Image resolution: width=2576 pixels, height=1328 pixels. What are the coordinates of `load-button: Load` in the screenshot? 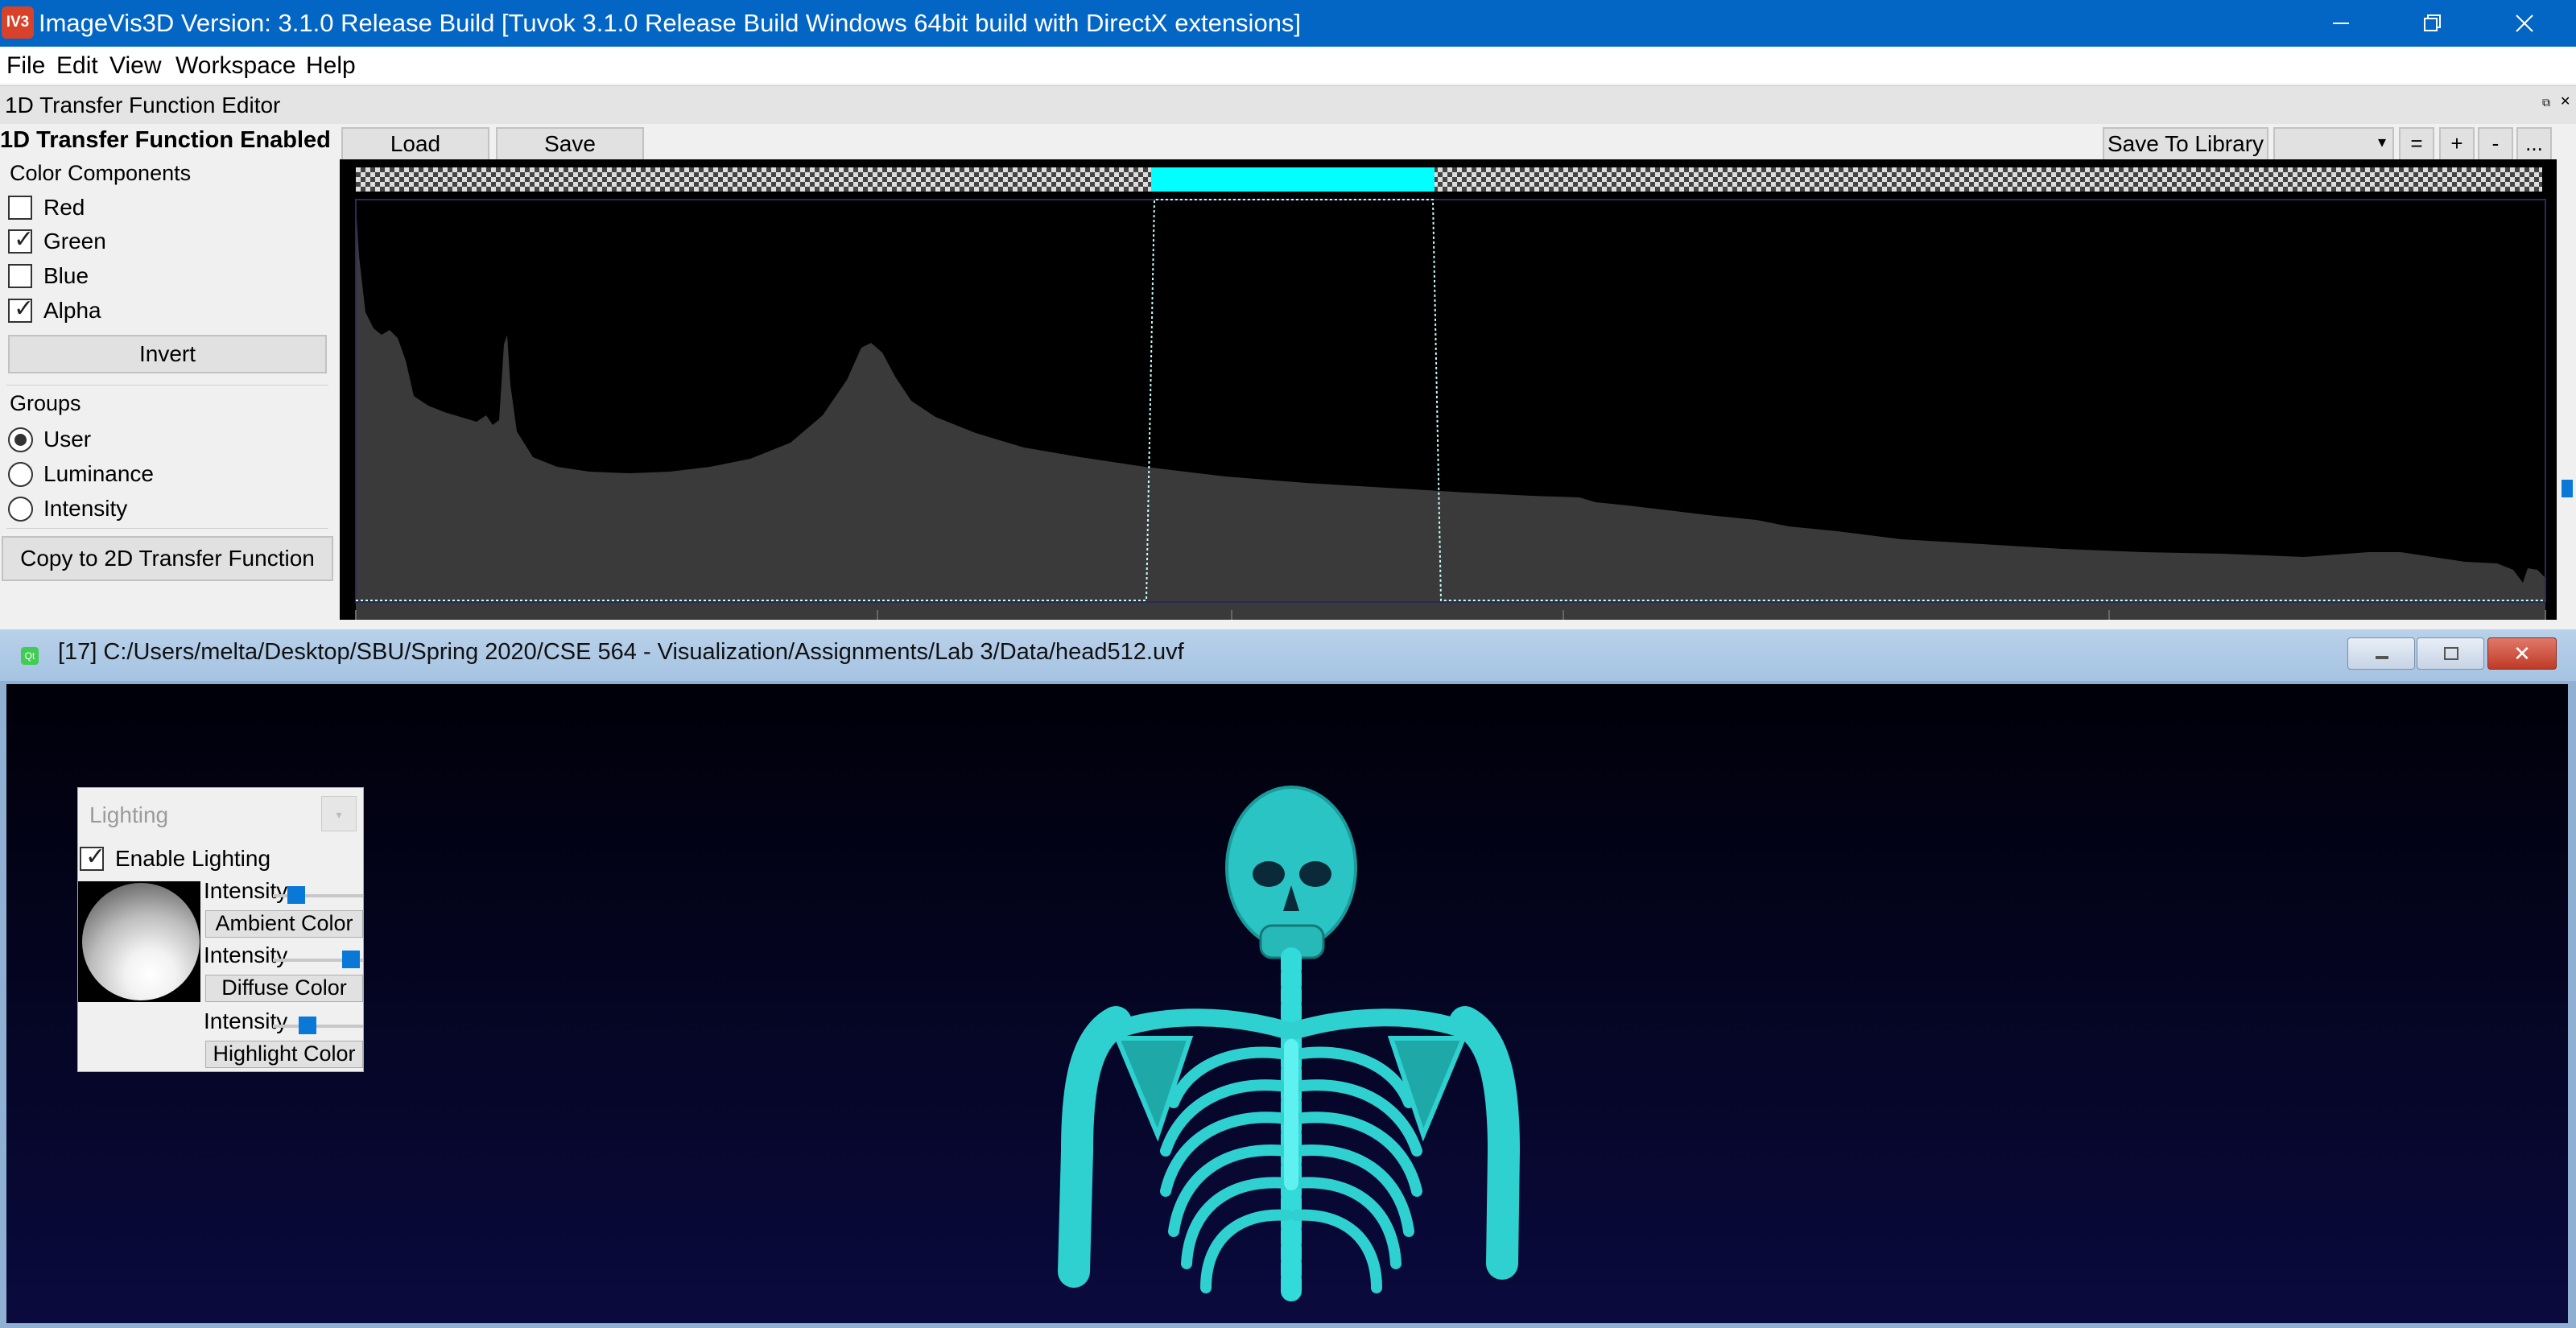 It's located at (415, 144).